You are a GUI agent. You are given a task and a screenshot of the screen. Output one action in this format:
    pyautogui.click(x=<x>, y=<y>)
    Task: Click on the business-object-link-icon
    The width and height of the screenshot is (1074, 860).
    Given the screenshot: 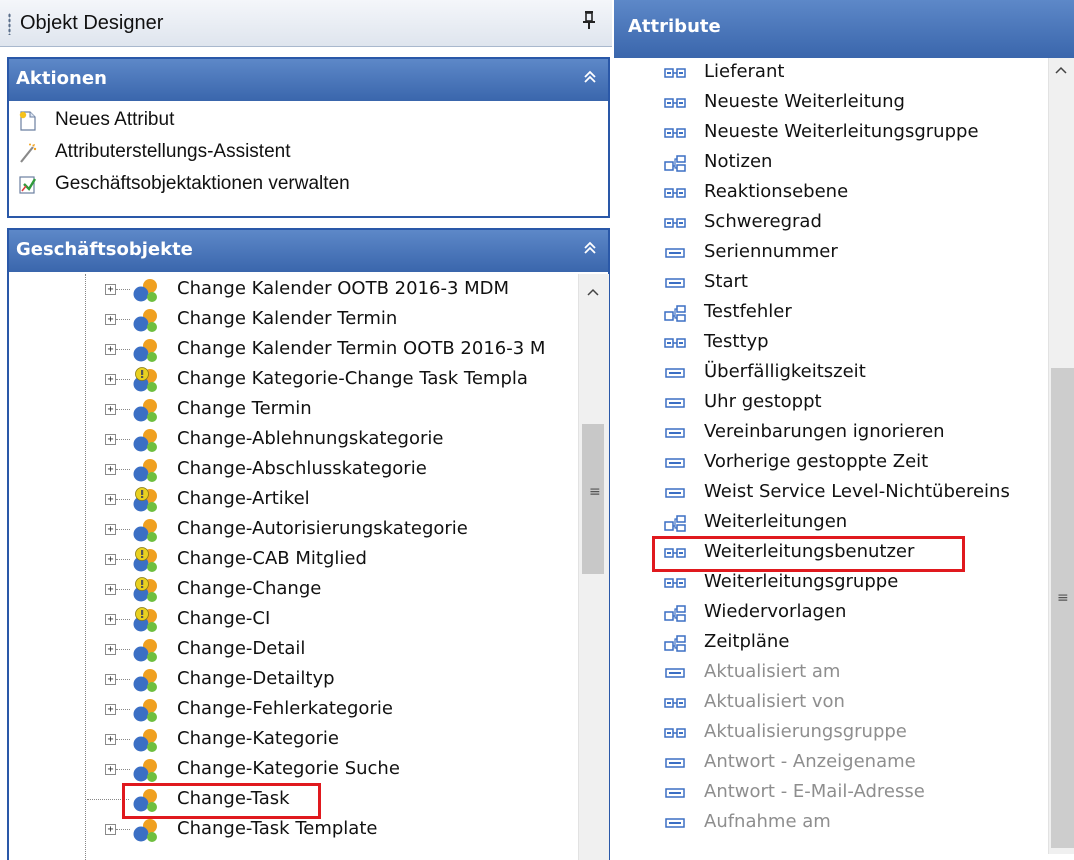 What is the action you would take?
    pyautogui.click(x=146, y=620)
    